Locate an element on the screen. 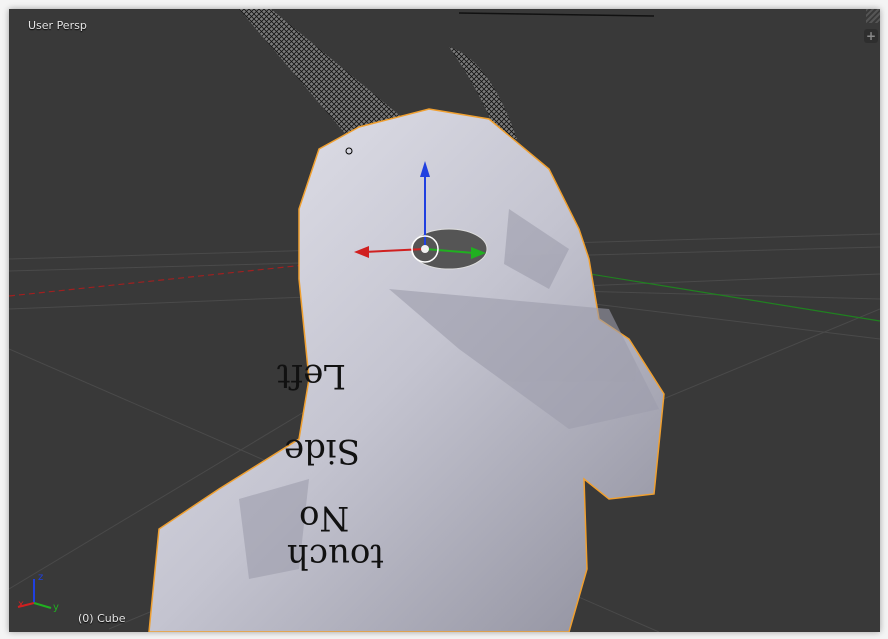 This screenshot has height=639, width=888. gizmo-y-label: y is located at coordinates (56, 607).